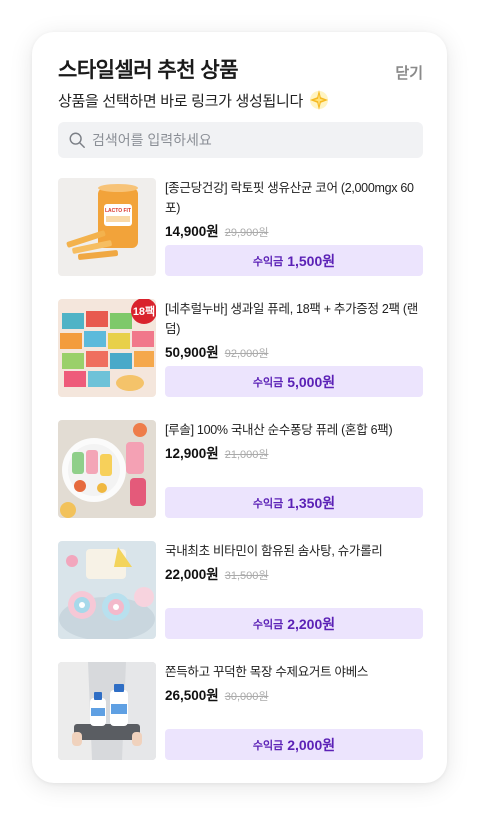 The width and height of the screenshot is (479, 815). Describe the element at coordinates (279, 430) in the screenshot. I see `product-name: [루솔] 100% 국내산 순수퐁당 퓨레 (혼합 6팩)` at that location.